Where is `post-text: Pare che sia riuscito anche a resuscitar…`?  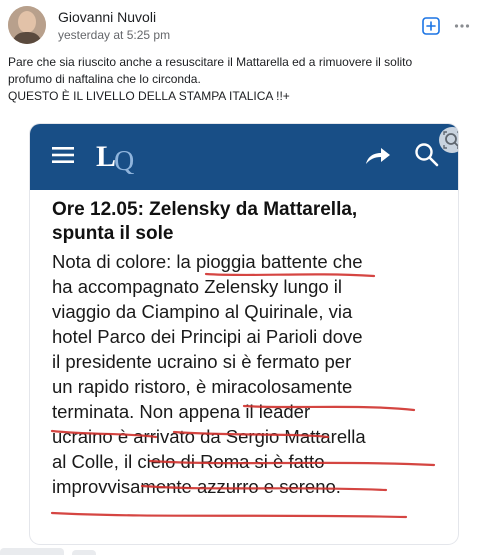 post-text: Pare che sia riuscito anche a resuscitar… is located at coordinates (243, 79).